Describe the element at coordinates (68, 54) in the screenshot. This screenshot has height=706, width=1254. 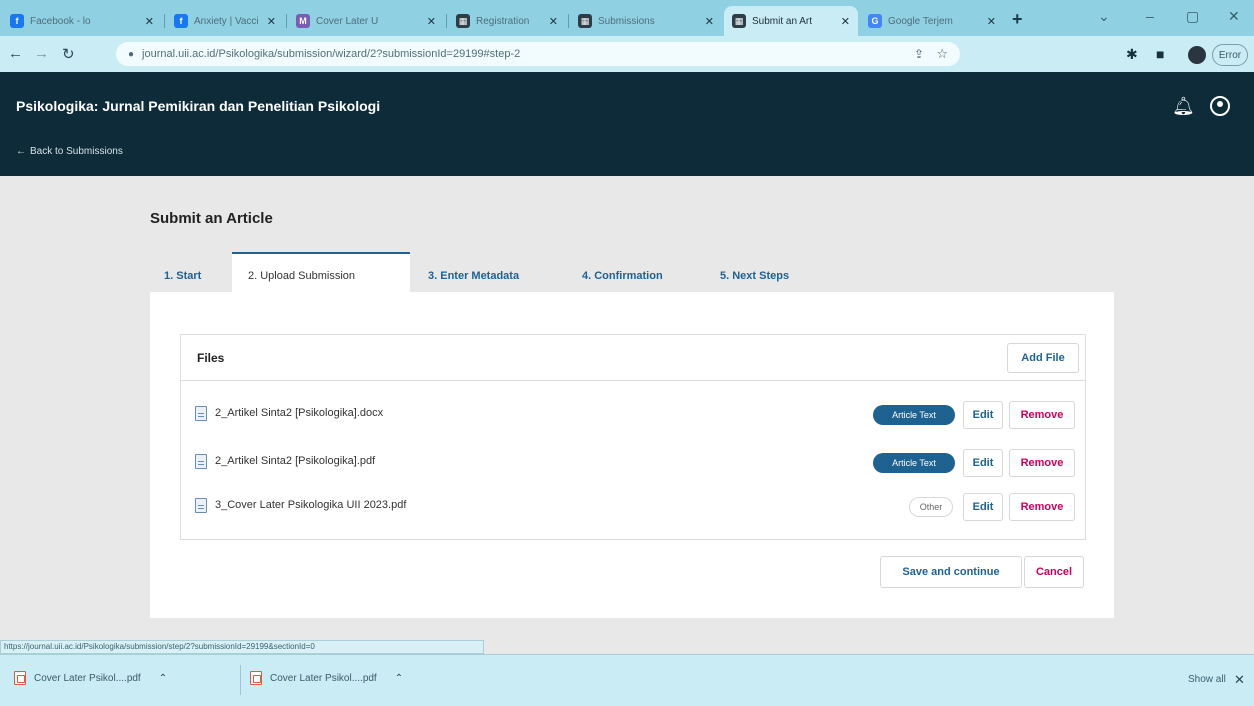
I see `reload-icon: ↻` at that location.